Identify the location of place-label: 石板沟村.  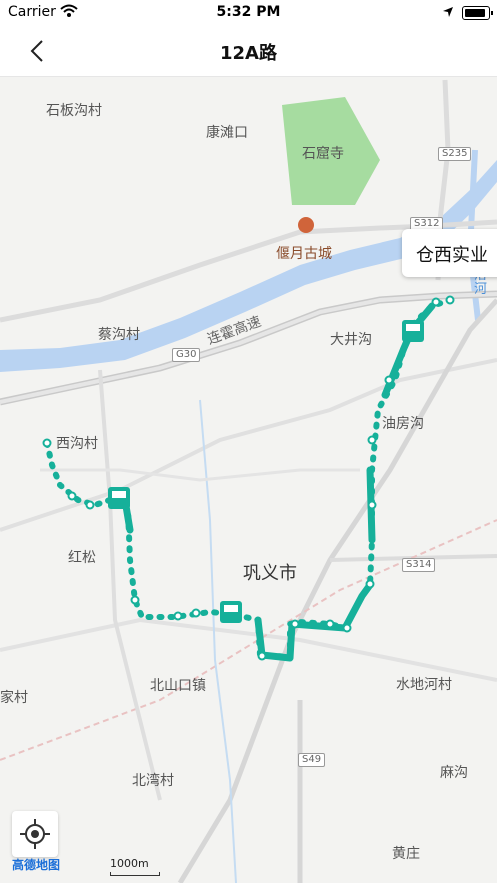
(74, 111).